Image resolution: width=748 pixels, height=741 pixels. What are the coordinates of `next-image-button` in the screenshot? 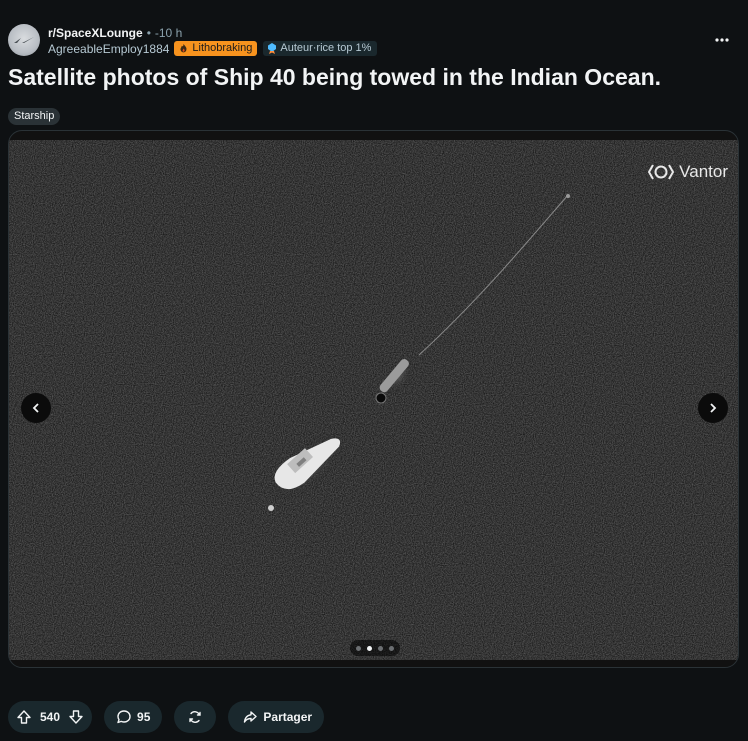 It's located at (713, 408).